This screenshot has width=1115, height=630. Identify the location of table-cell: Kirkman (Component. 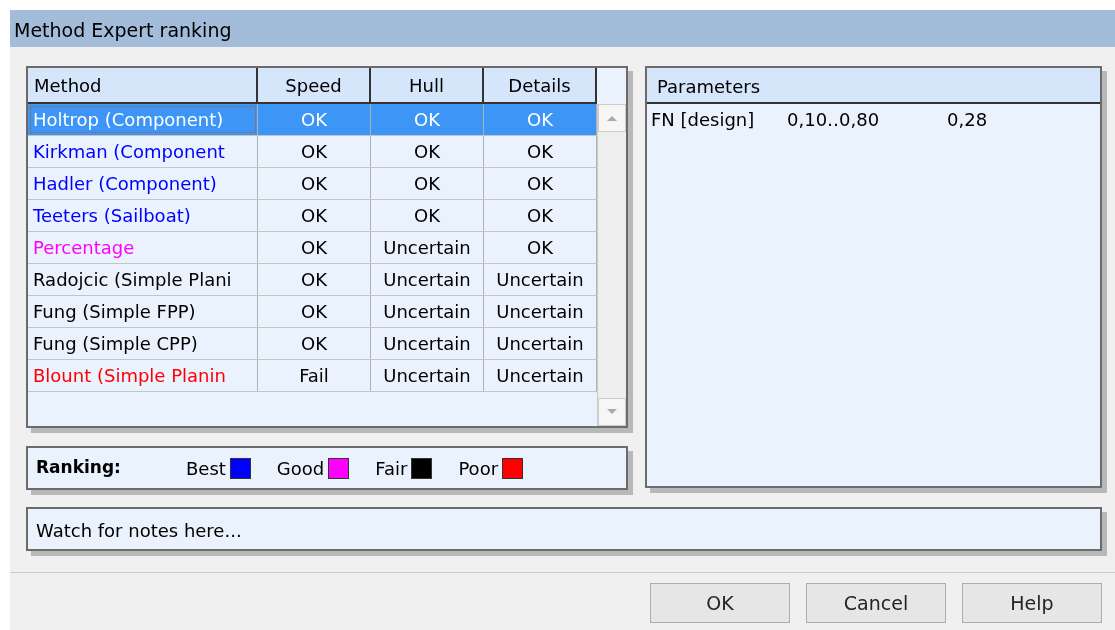
(143, 151).